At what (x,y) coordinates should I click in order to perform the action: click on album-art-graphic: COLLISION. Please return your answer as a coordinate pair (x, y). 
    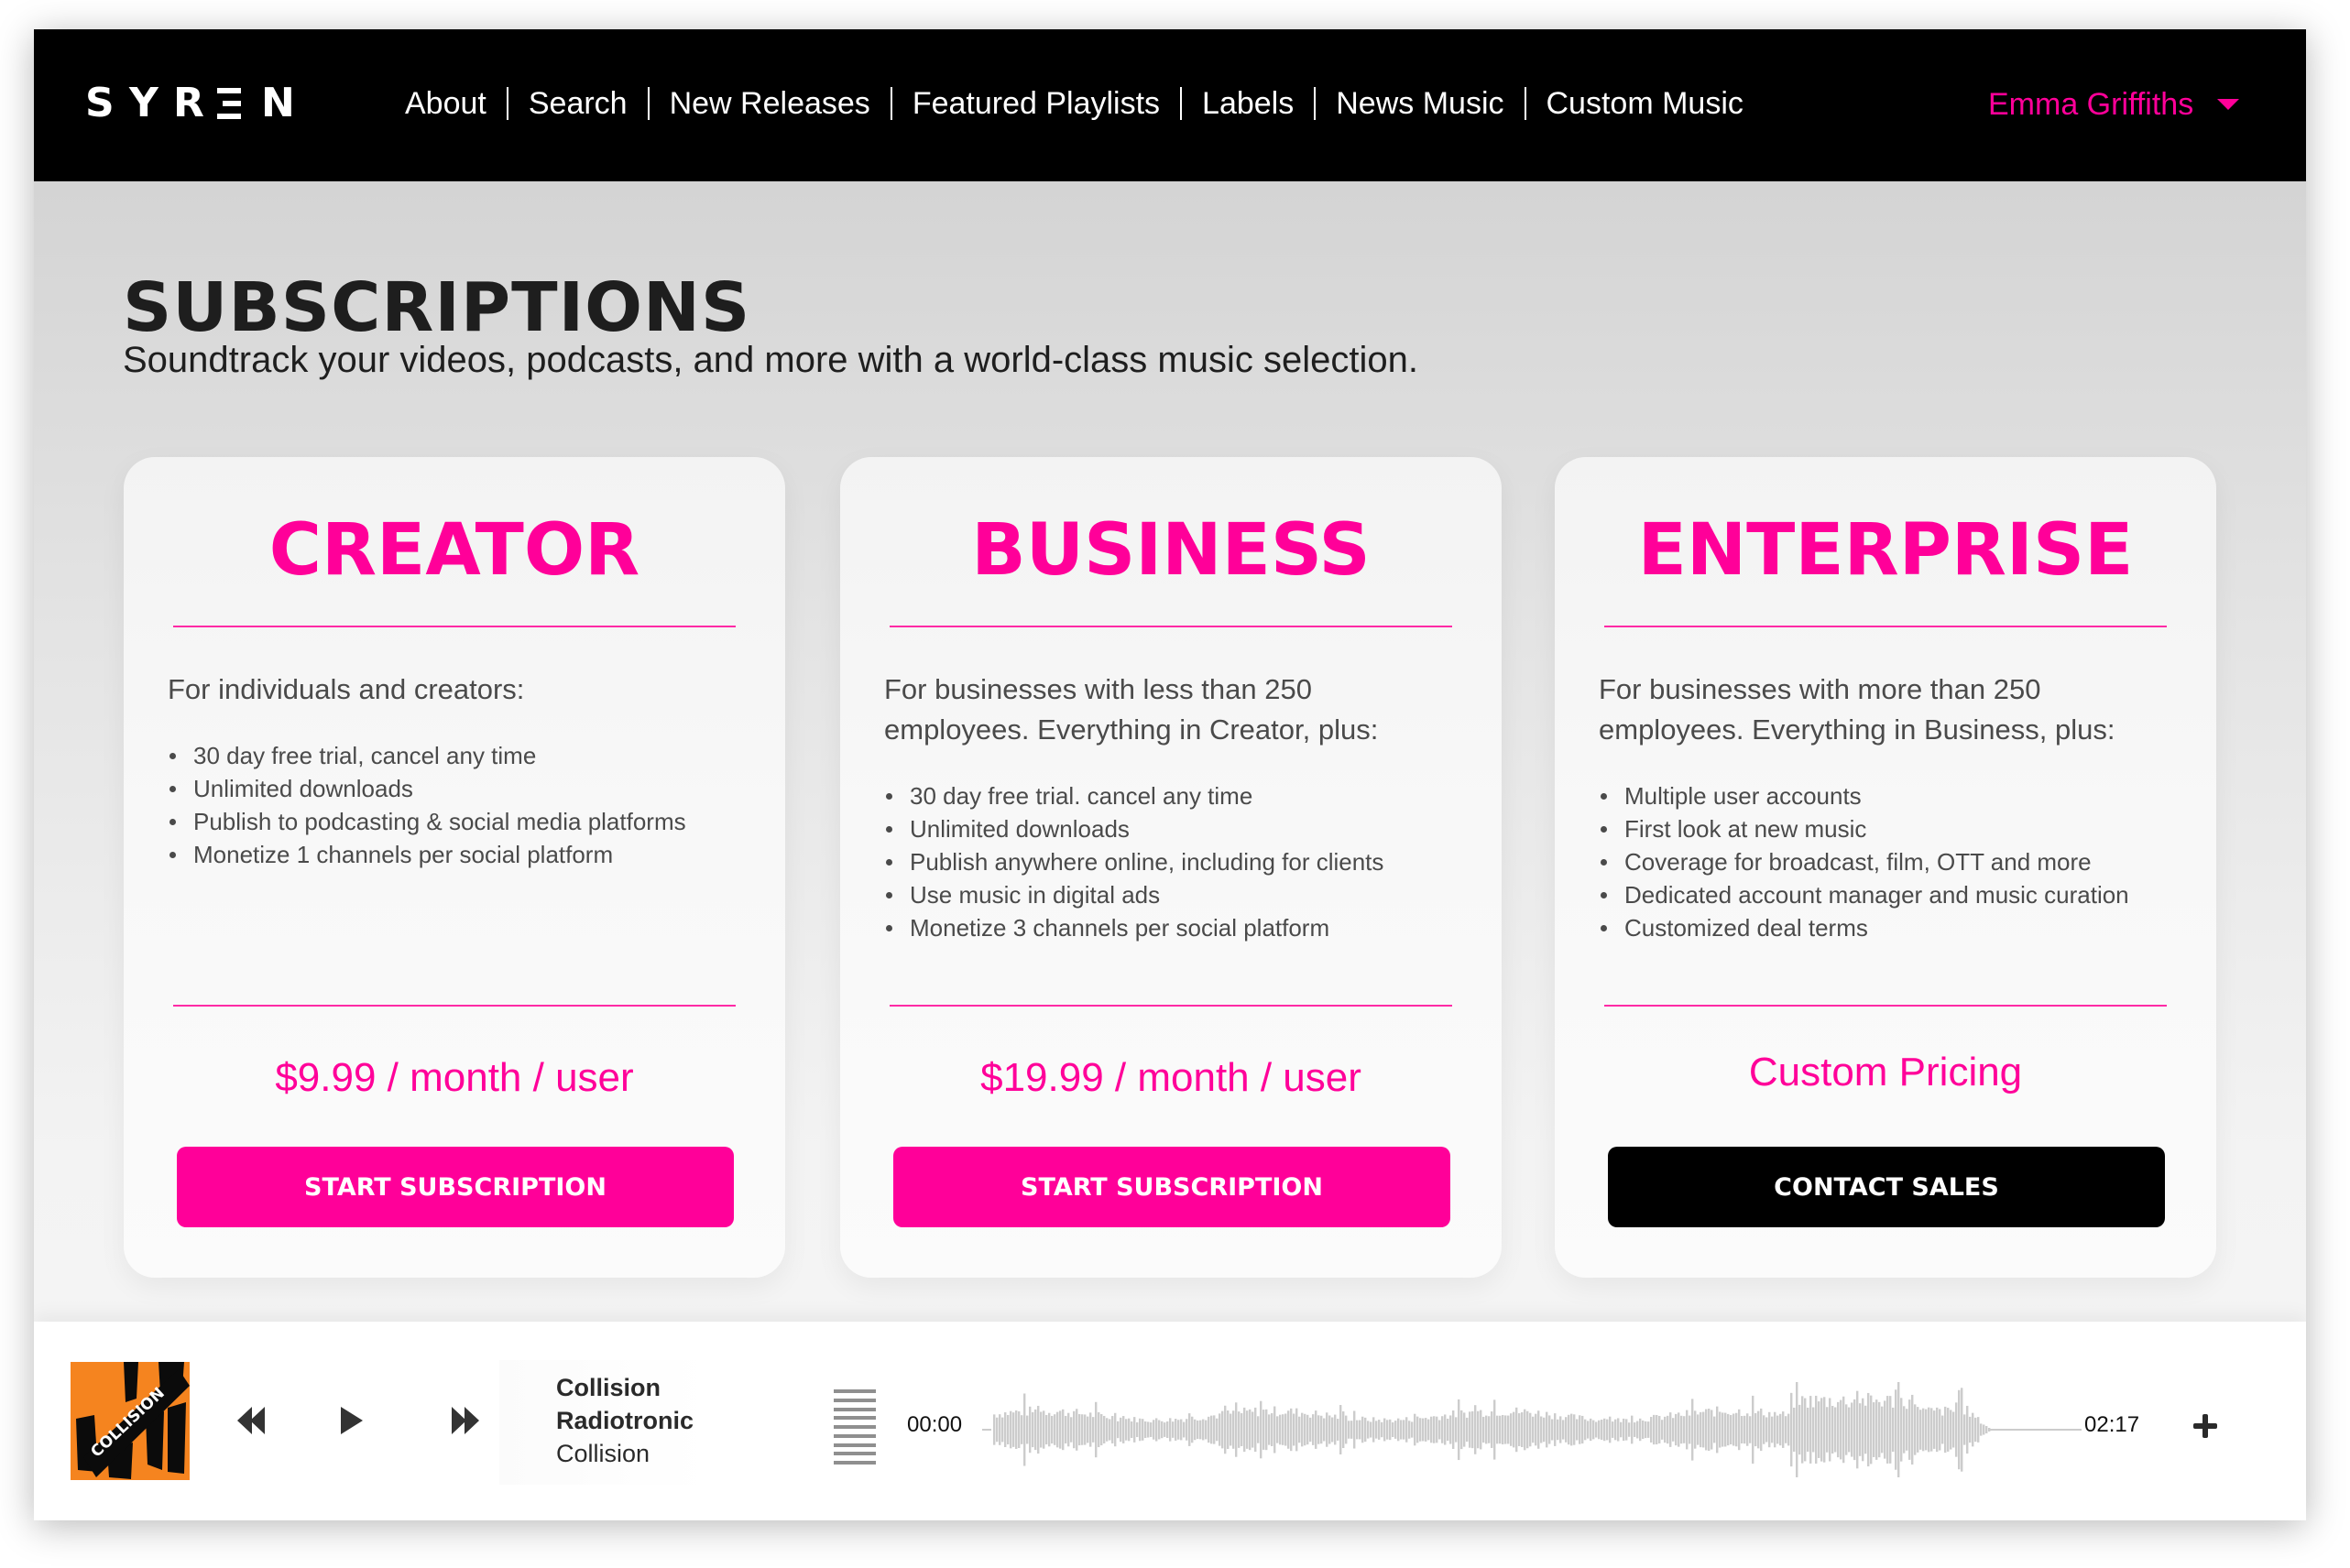
    Looking at the image, I should click on (130, 1421).